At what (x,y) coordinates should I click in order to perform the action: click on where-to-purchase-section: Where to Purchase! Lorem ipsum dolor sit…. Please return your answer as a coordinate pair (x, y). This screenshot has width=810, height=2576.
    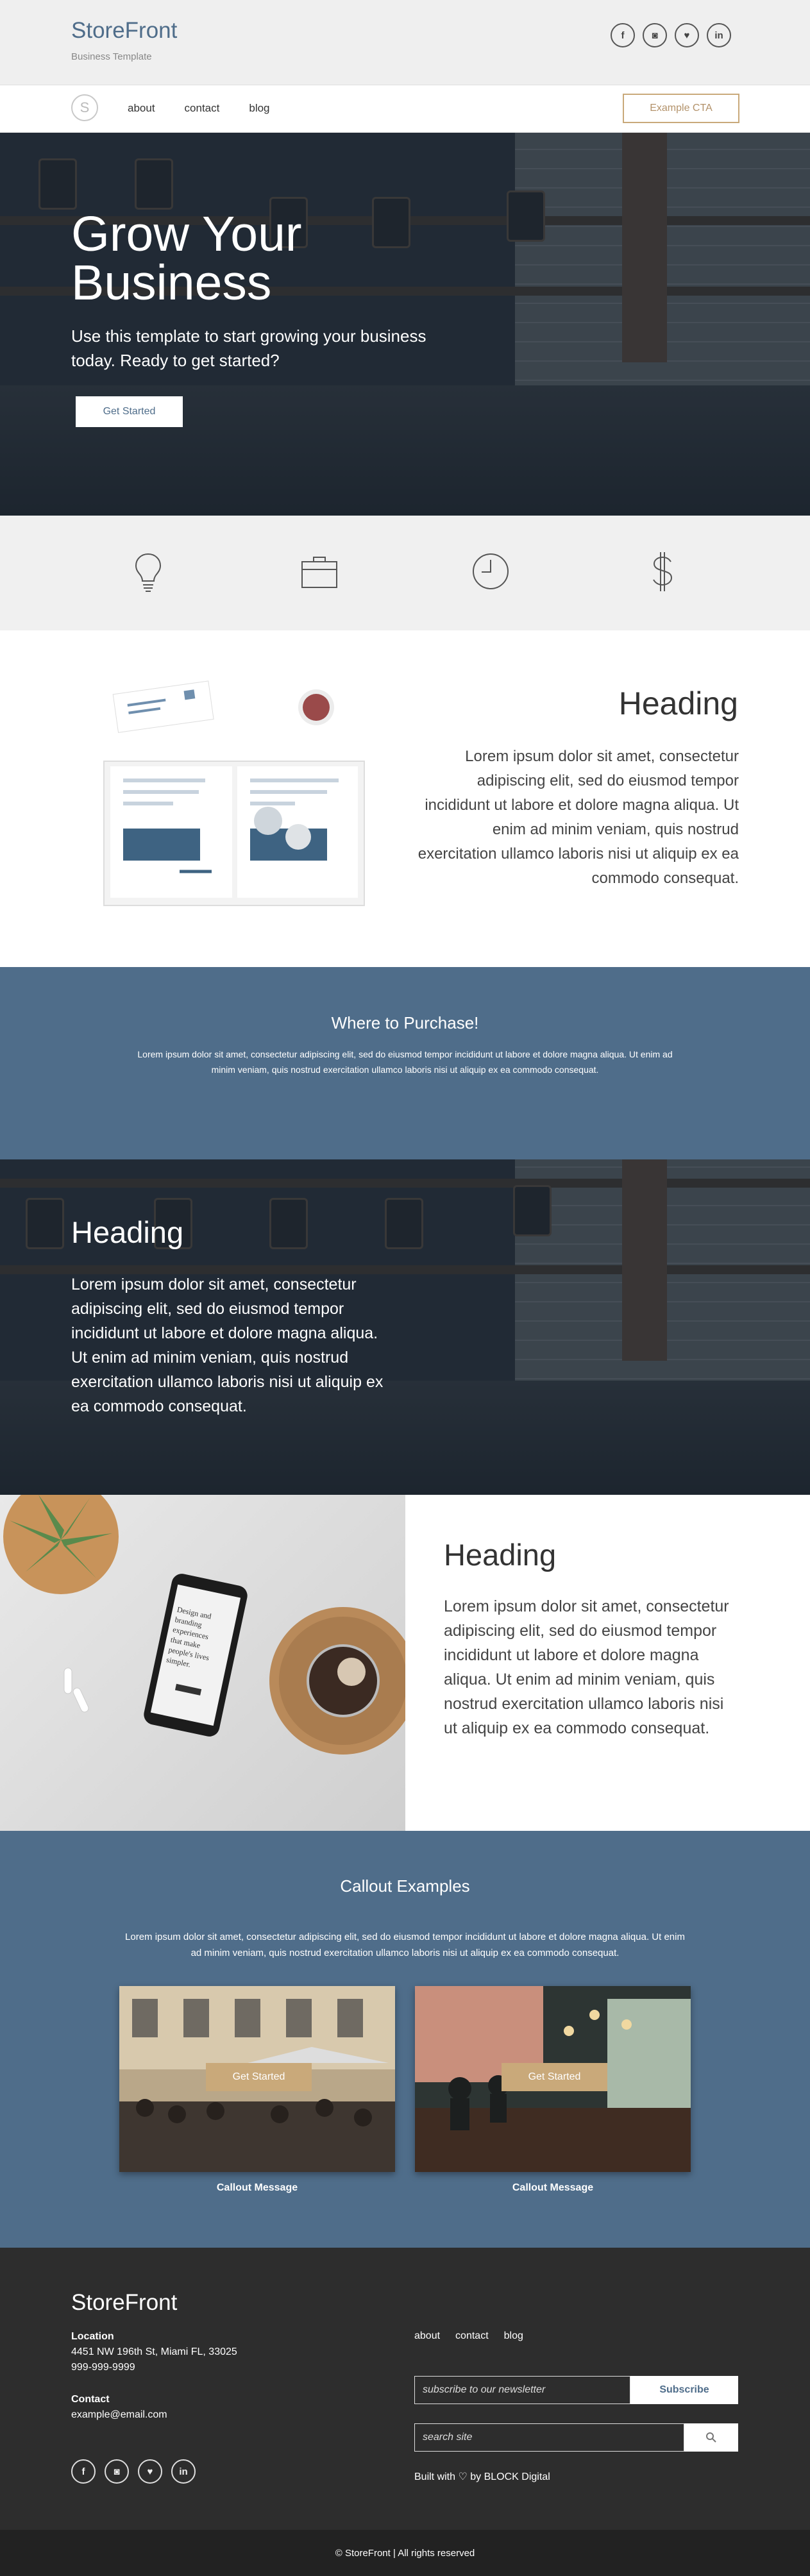
    Looking at the image, I should click on (405, 1063).